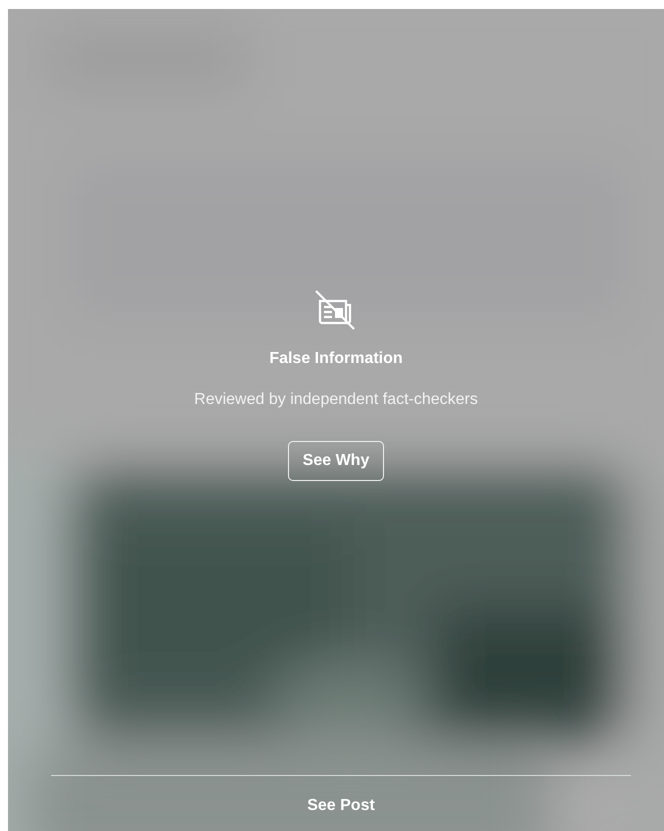 The width and height of the screenshot is (664, 831). I want to click on notice-title: False Information, so click(336, 359).